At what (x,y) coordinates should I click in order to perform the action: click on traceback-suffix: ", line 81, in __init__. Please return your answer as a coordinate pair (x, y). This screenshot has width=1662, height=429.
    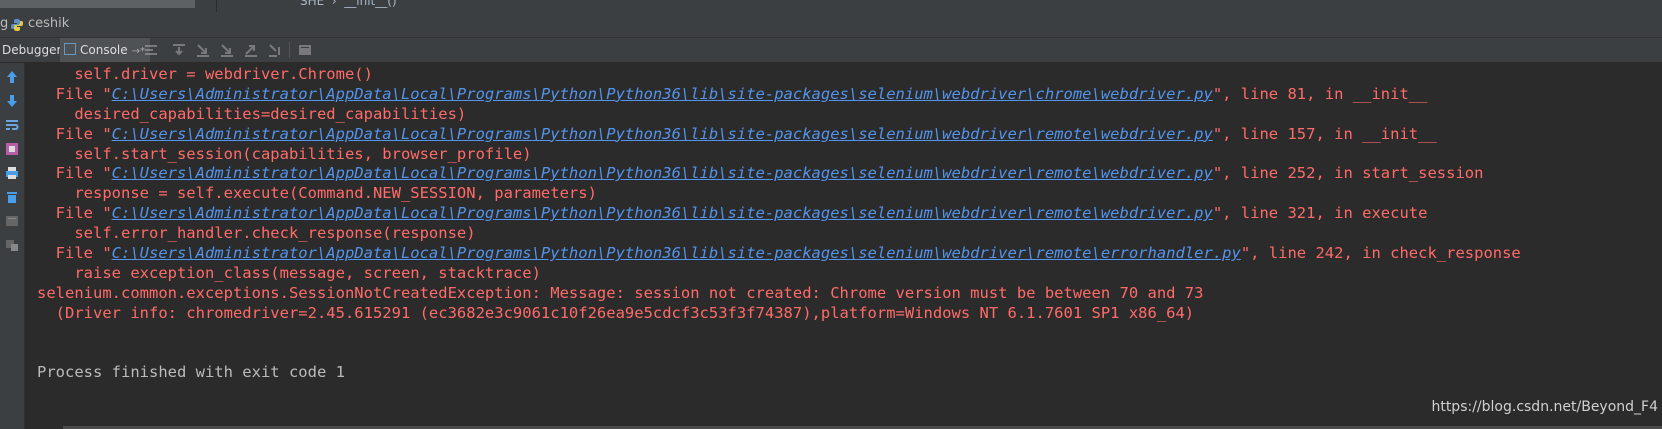
    Looking at the image, I should click on (1320, 93).